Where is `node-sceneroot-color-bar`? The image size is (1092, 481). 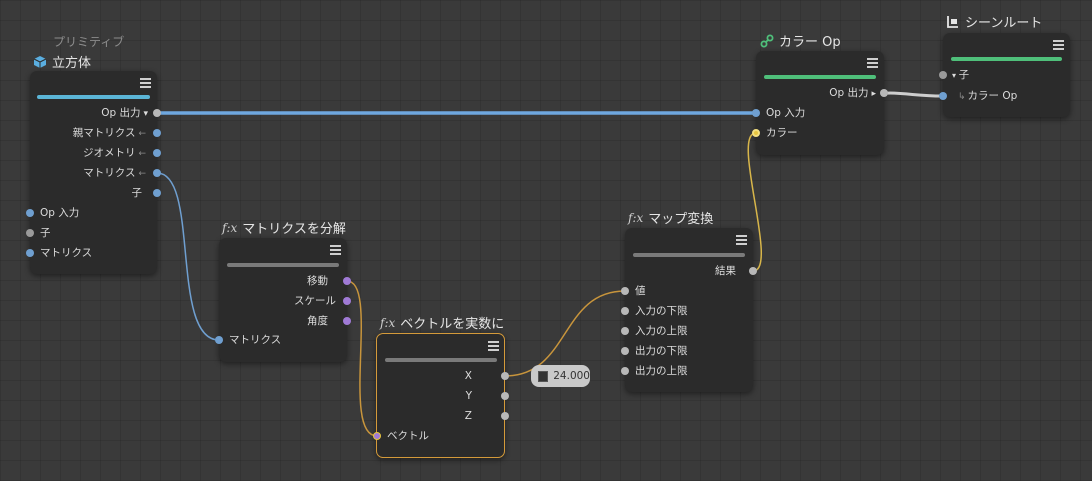 node-sceneroot-color-bar is located at coordinates (1006, 59).